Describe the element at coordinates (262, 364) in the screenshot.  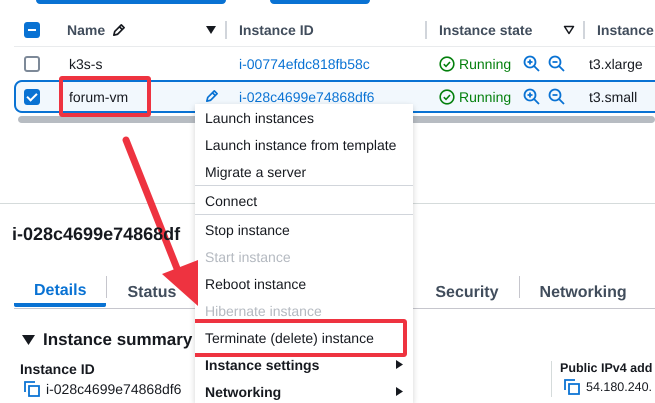
I see `menu-item: Instance settings` at that location.